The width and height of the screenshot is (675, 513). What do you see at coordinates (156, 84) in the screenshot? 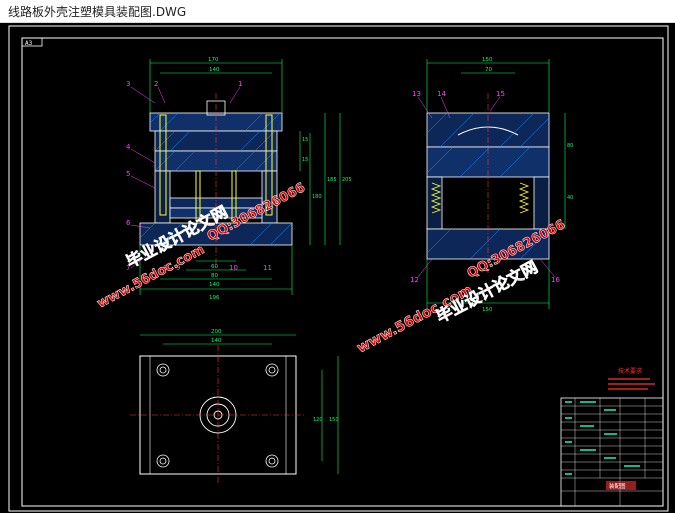
I see `balloon-2: 2` at bounding box center [156, 84].